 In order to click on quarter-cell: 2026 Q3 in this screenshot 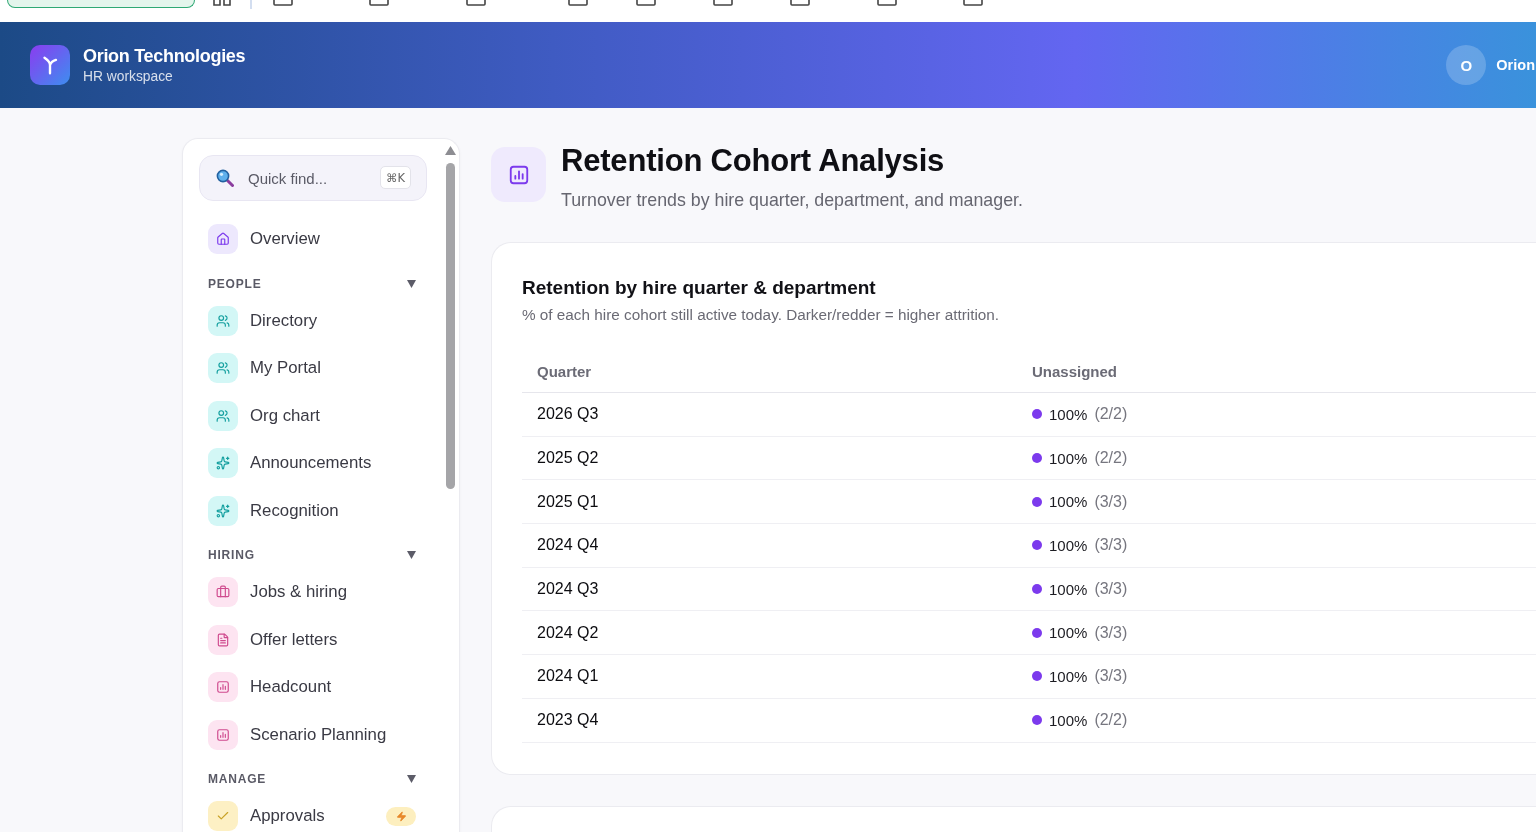, I will do `click(568, 414)`.